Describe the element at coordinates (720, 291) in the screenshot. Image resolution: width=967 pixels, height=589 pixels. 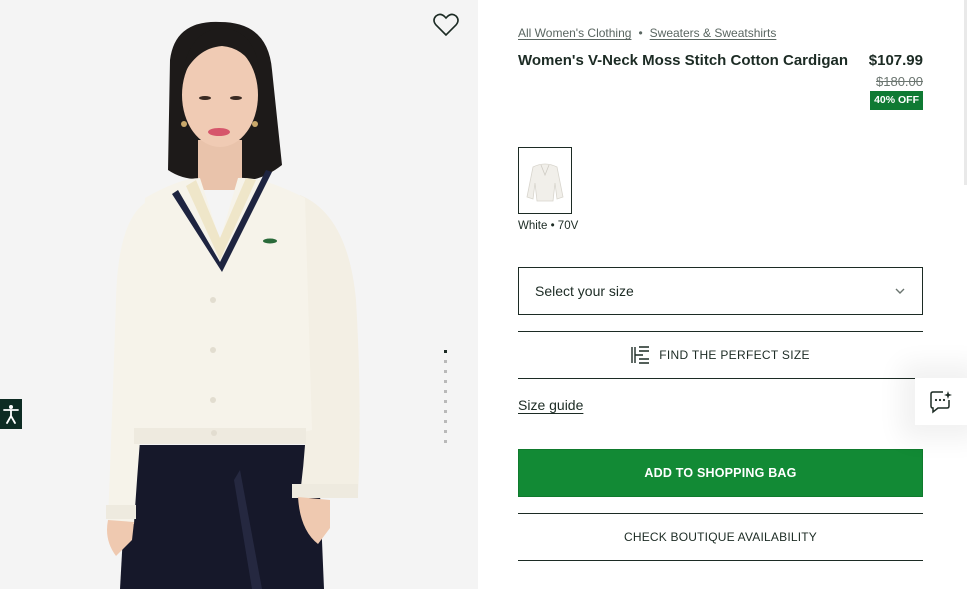
I see `size-select: Select your size` at that location.